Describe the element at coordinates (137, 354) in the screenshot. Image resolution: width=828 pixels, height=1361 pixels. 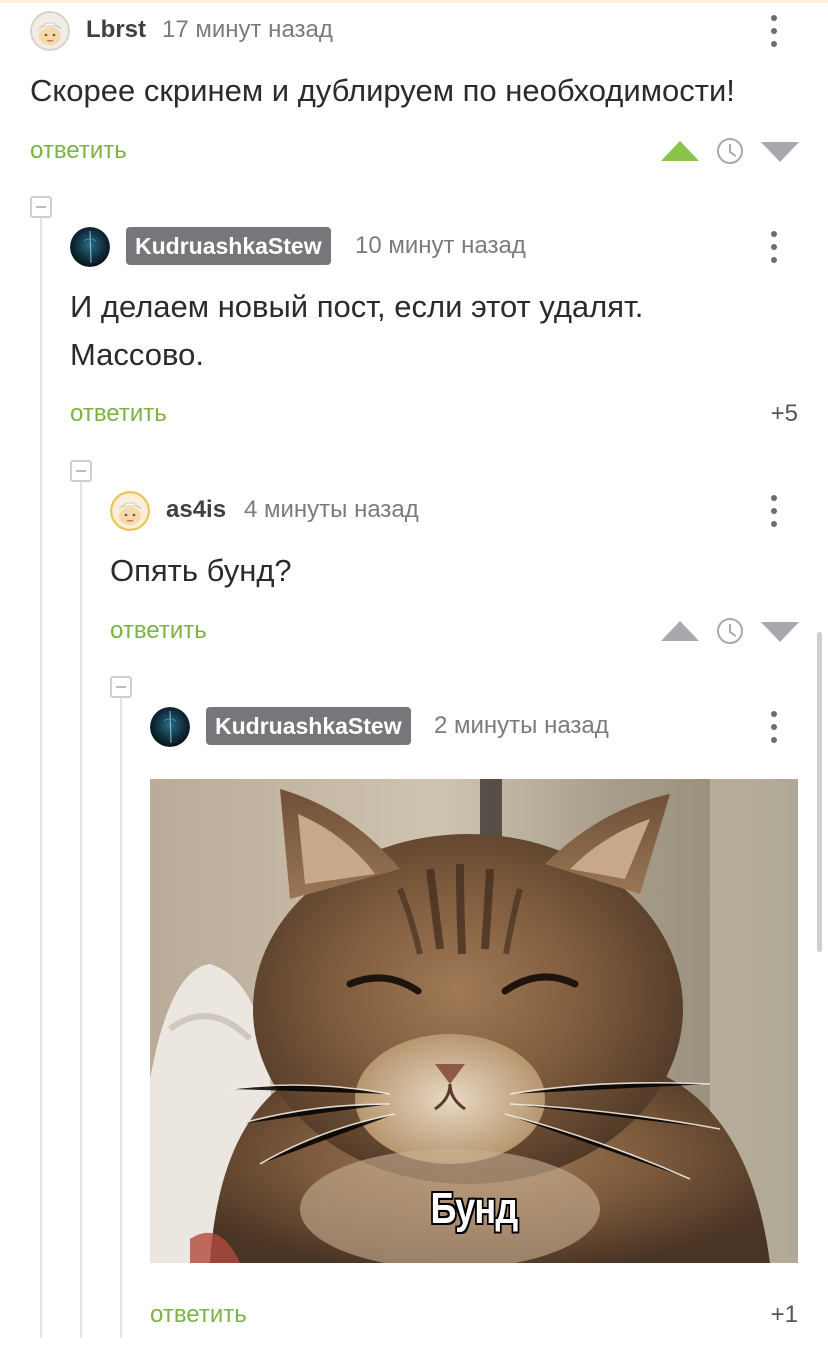
I see `comment-text-line: Массово.` at that location.